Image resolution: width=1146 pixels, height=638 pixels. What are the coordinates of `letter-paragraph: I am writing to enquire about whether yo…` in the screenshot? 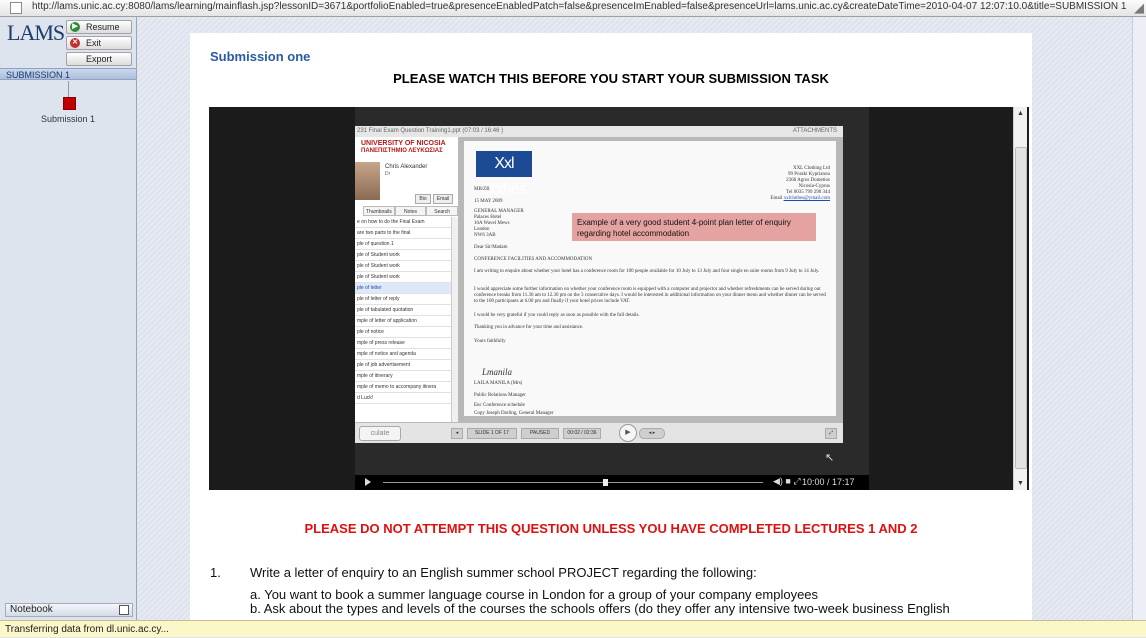 It's located at (647, 271).